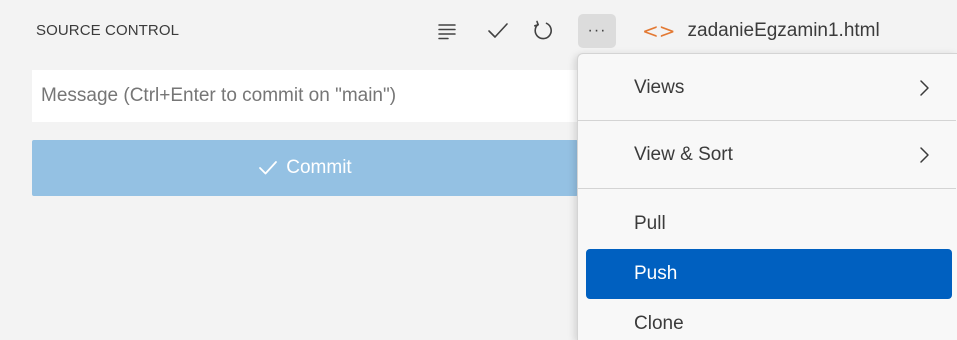 This screenshot has width=957, height=340. Describe the element at coordinates (659, 87) in the screenshot. I see `menu-item-label: Views` at that location.